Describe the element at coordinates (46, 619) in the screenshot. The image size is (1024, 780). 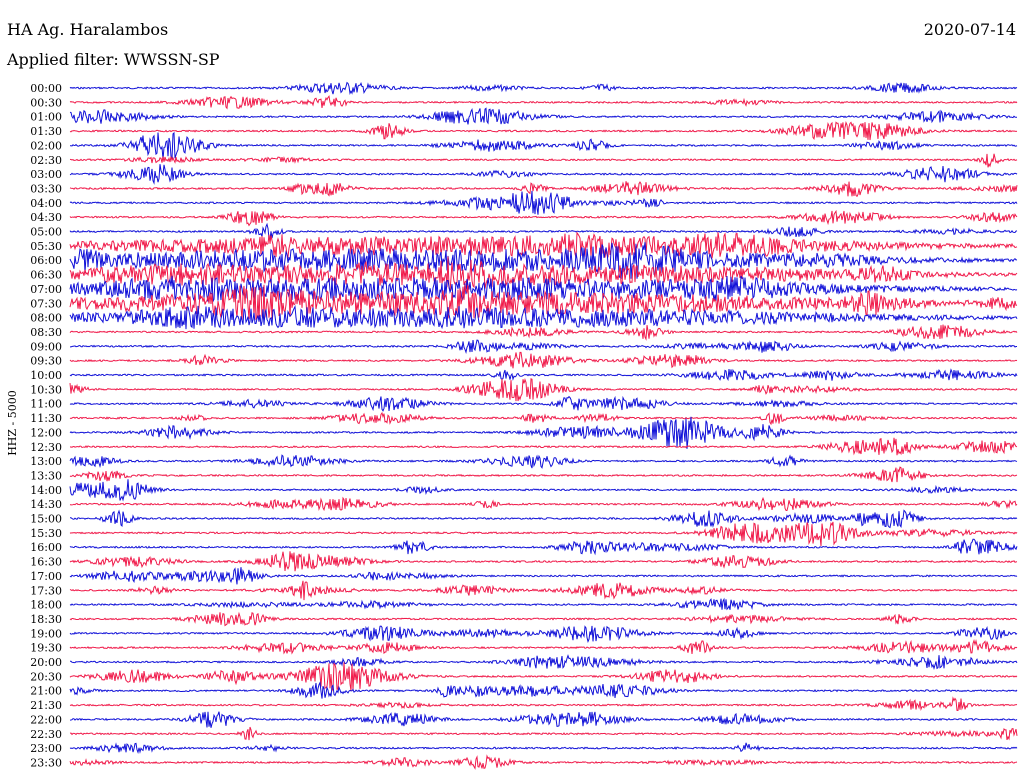
I see `time-label: 18:30` at that location.